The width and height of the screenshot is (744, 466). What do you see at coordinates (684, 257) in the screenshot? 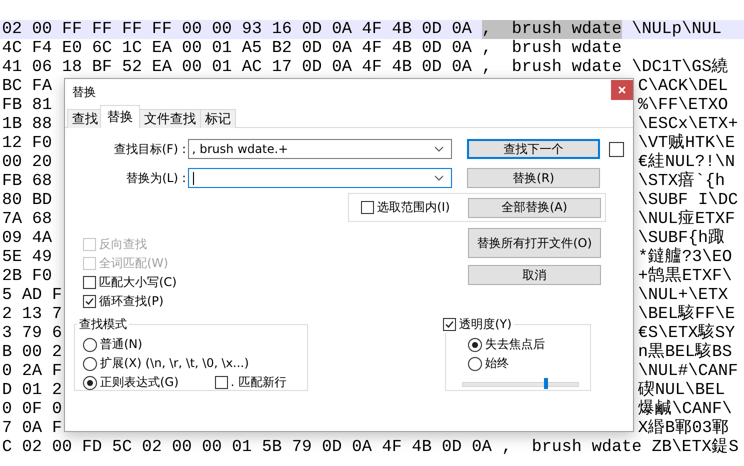
I see `code-text: *鐽艫?3\EO` at bounding box center [684, 257].